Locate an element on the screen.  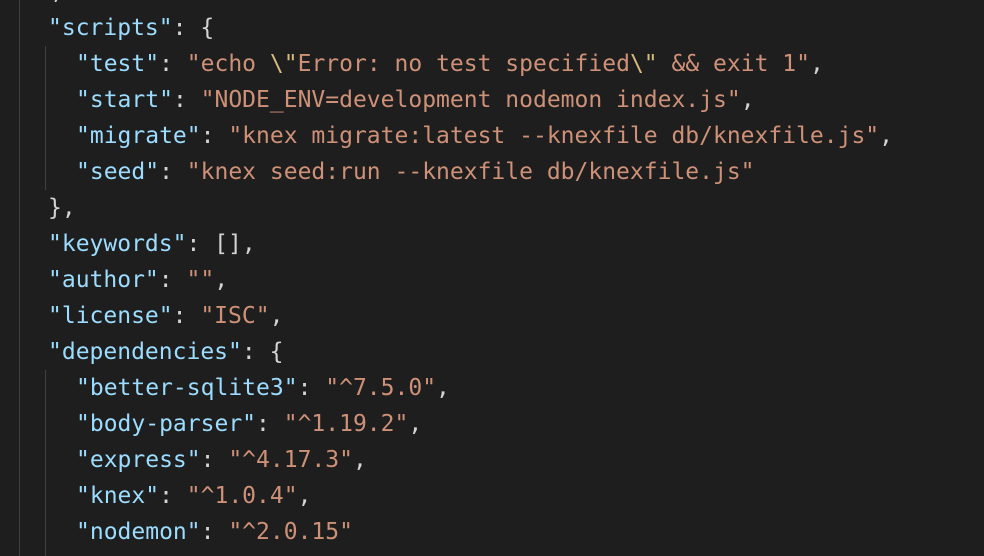
indent-guide-outer is located at coordinates (19, 278).